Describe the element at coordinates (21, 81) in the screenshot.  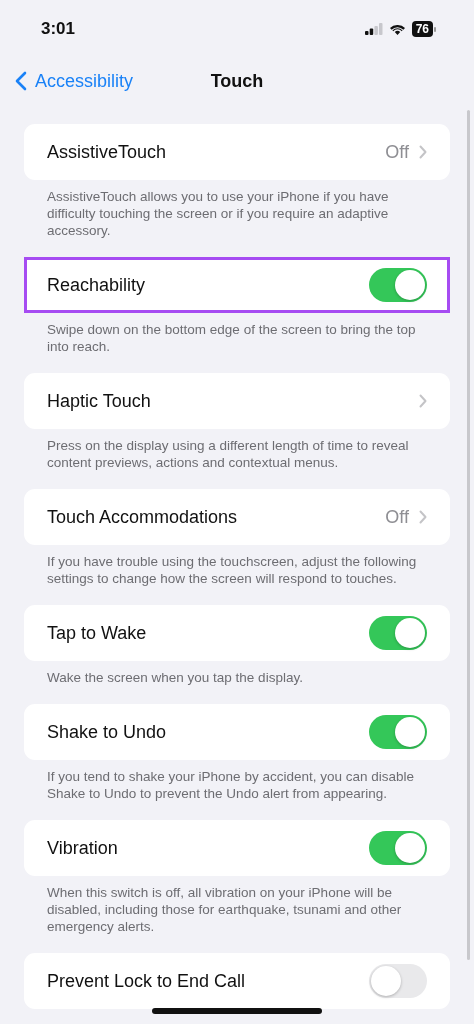
I see `back-chevron-icon` at that location.